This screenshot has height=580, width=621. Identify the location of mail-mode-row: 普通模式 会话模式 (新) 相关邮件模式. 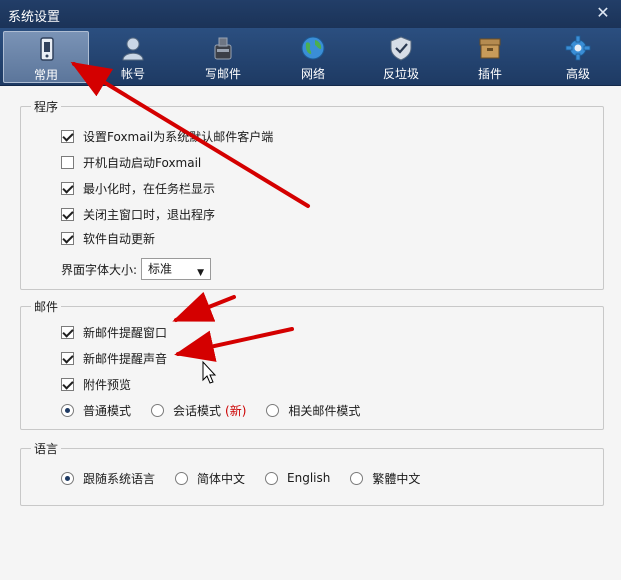
(220, 410).